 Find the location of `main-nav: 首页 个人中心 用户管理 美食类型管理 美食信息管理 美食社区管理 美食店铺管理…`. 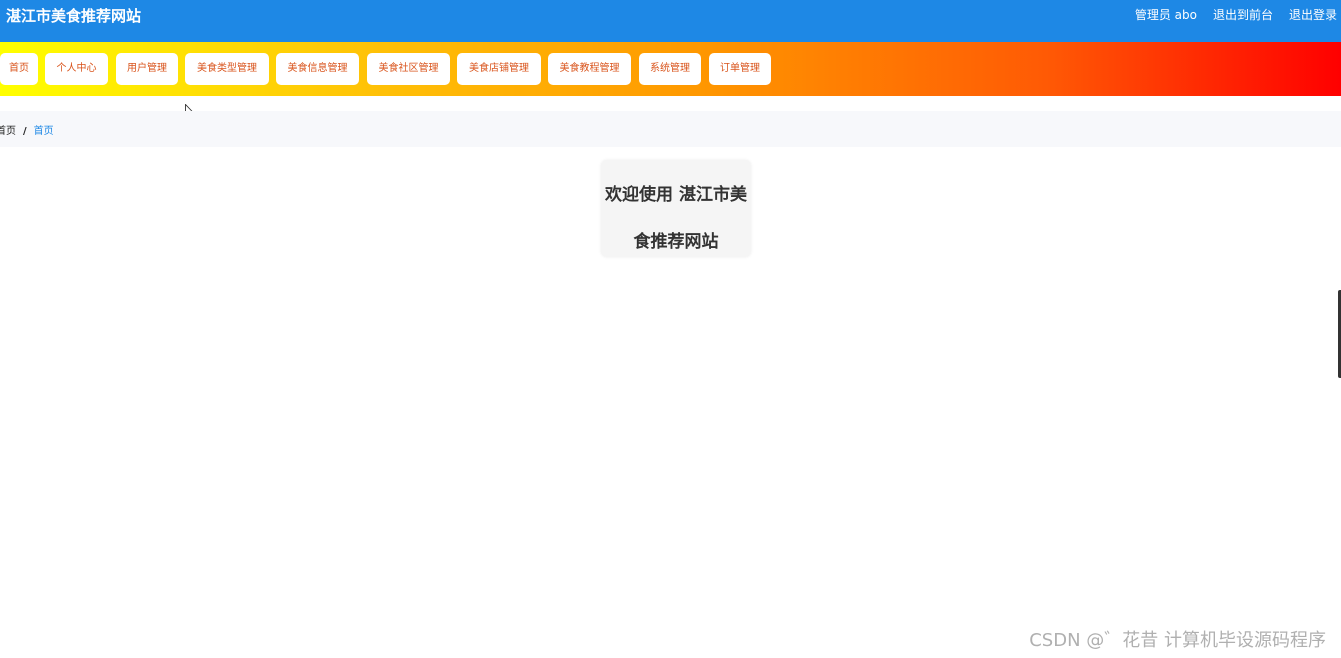

main-nav: 首页 个人中心 用户管理 美食类型管理 美食信息管理 美食社区管理 美食店铺管理… is located at coordinates (670, 69).